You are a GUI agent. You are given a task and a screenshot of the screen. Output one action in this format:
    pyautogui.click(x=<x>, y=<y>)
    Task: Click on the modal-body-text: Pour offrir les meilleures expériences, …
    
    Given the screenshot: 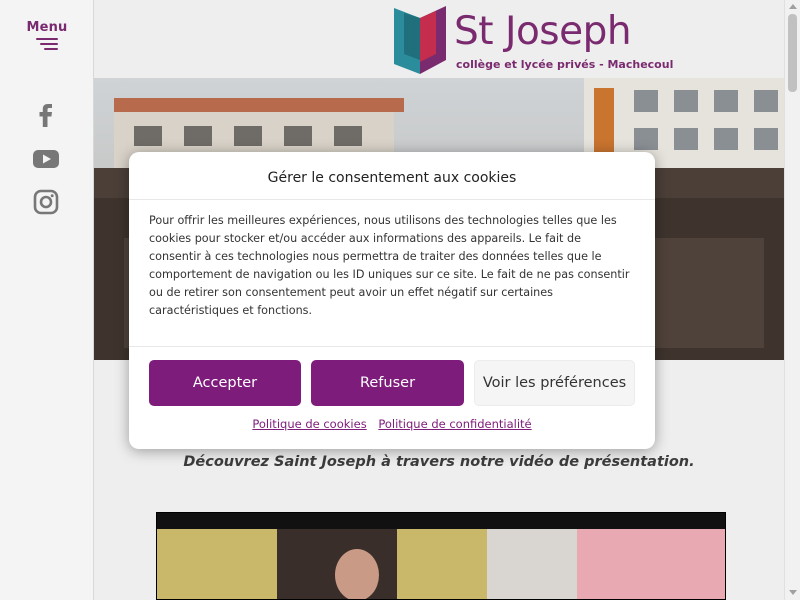 What is the action you would take?
    pyautogui.click(x=389, y=265)
    